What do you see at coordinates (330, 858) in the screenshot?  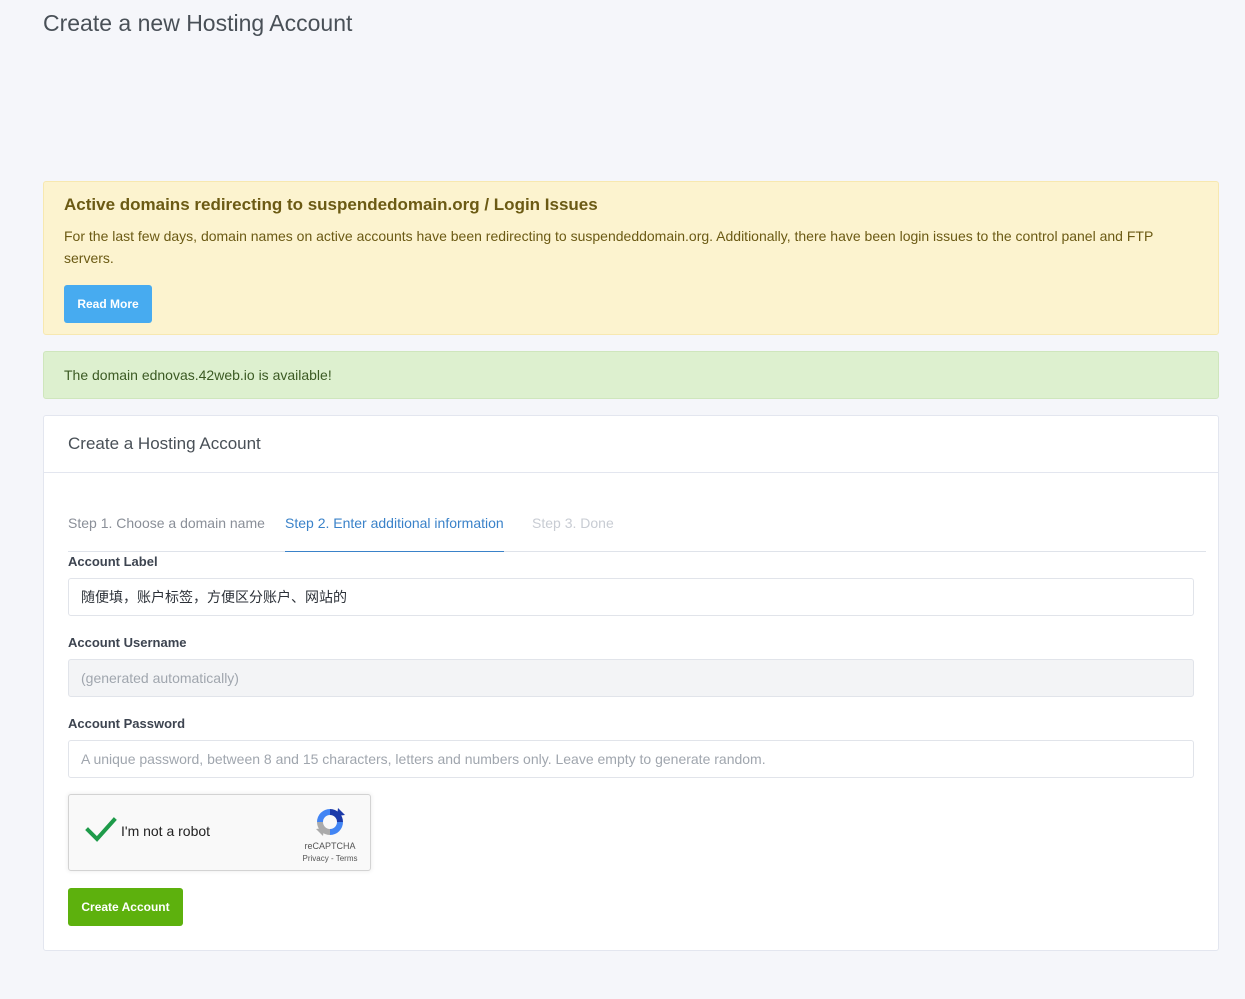 I see `recaptcha-links: Privacy - Terms` at bounding box center [330, 858].